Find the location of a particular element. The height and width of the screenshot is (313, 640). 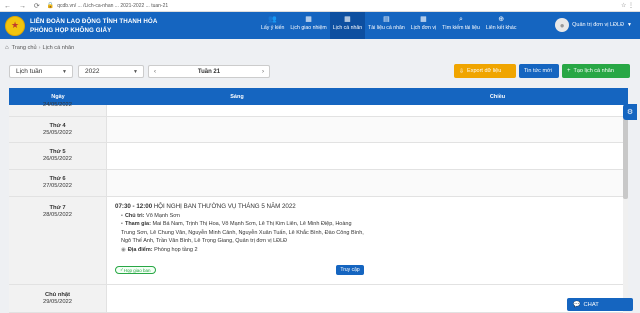

nav-item-lay-y-kien: 👥 Lấy ý kiến is located at coordinates (272, 25).